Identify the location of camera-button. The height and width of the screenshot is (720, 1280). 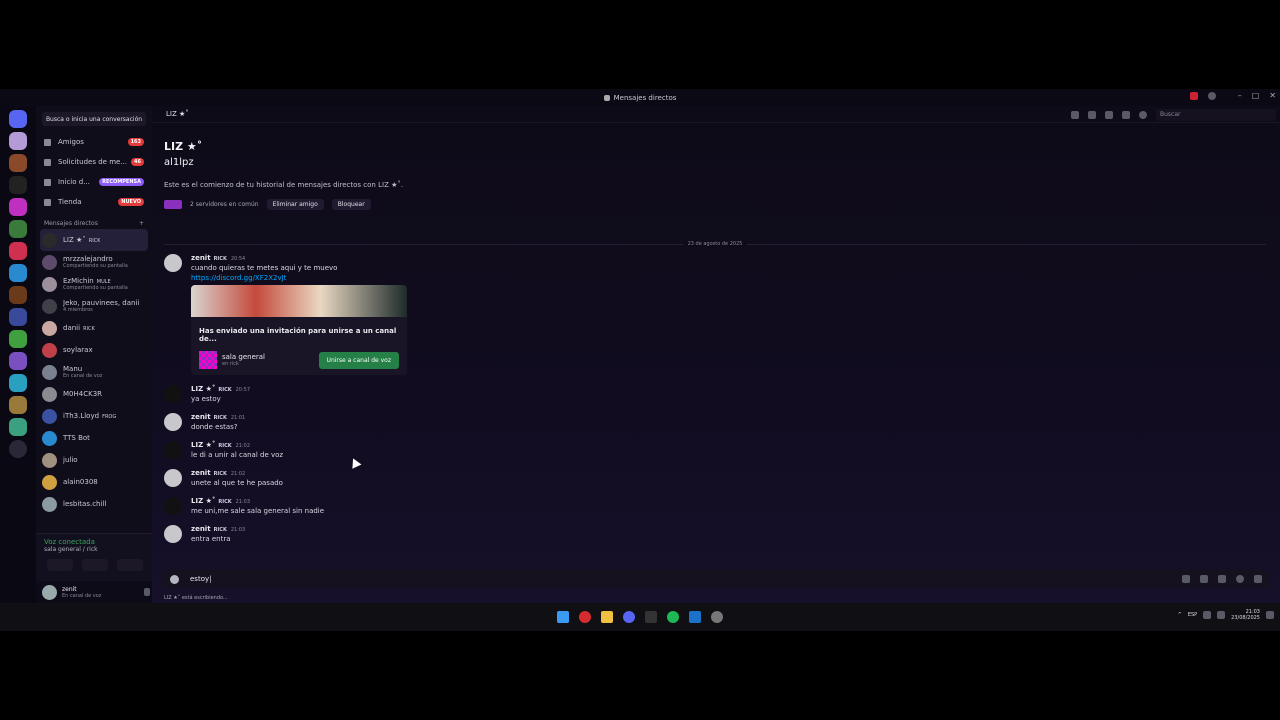
(59, 565).